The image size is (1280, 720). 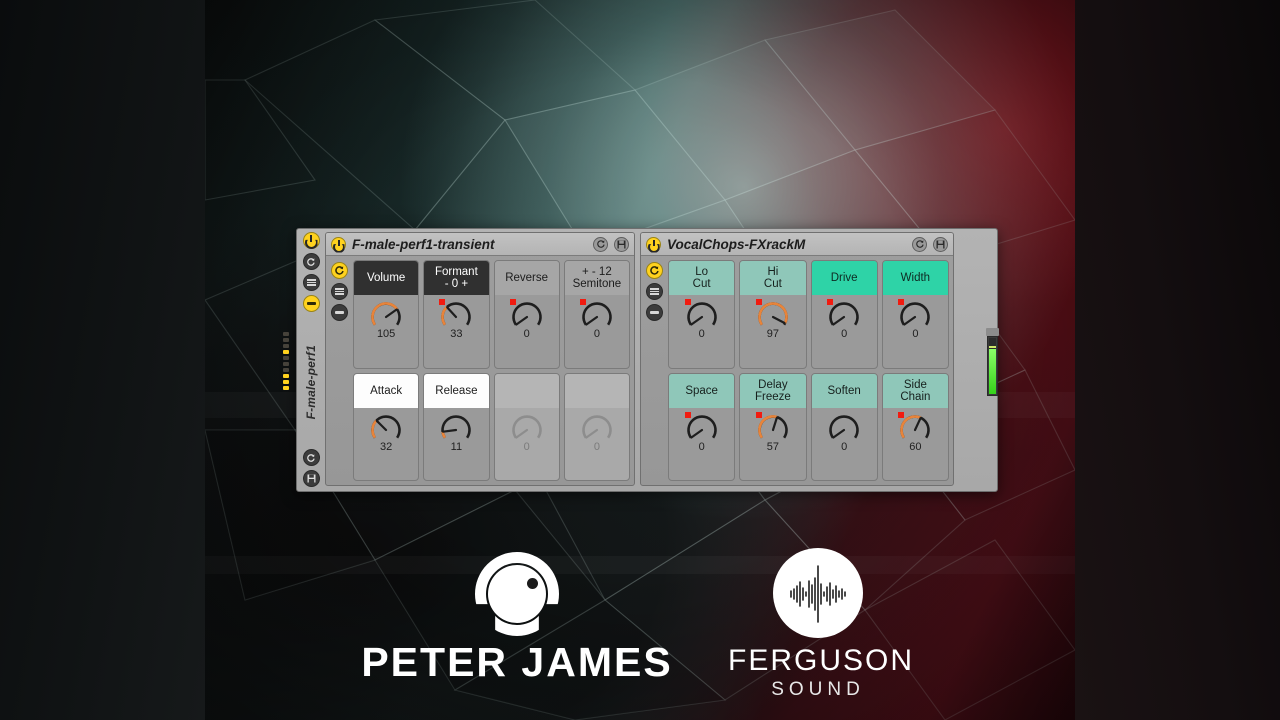 I want to click on macro-control: + - 12 Semitone 0, so click(x=596, y=314).